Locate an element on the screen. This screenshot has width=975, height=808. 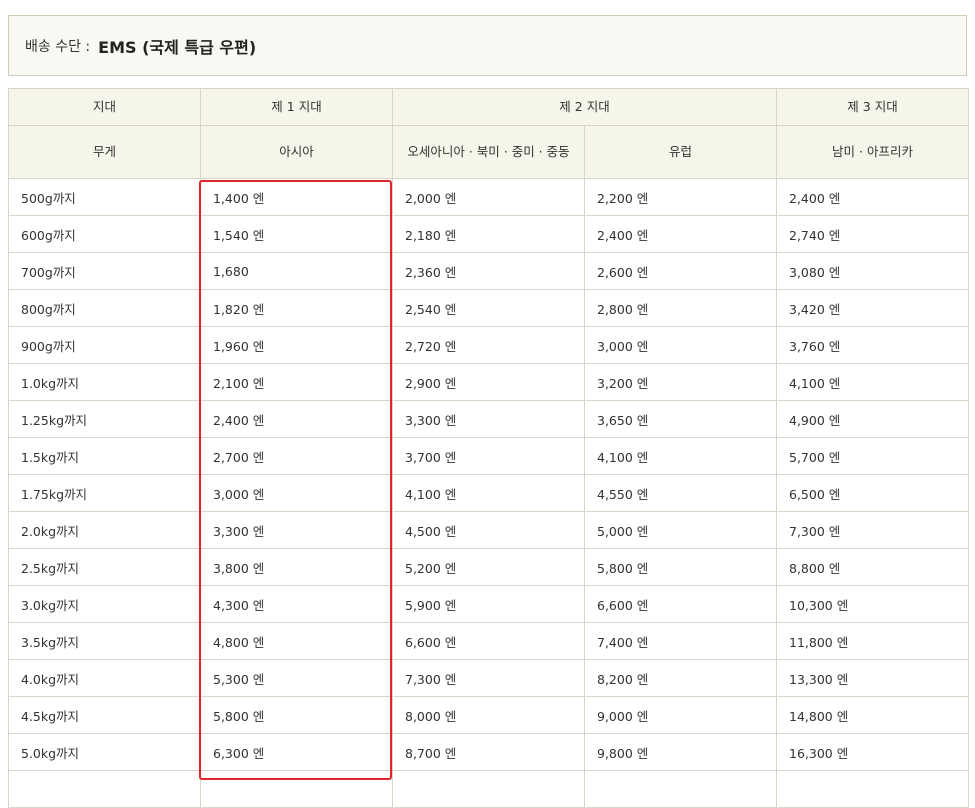
table-row: 4.0kg까지 5,300 엔 7,300 엔 8,200 엔 13,300 엔 is located at coordinates (488, 678).